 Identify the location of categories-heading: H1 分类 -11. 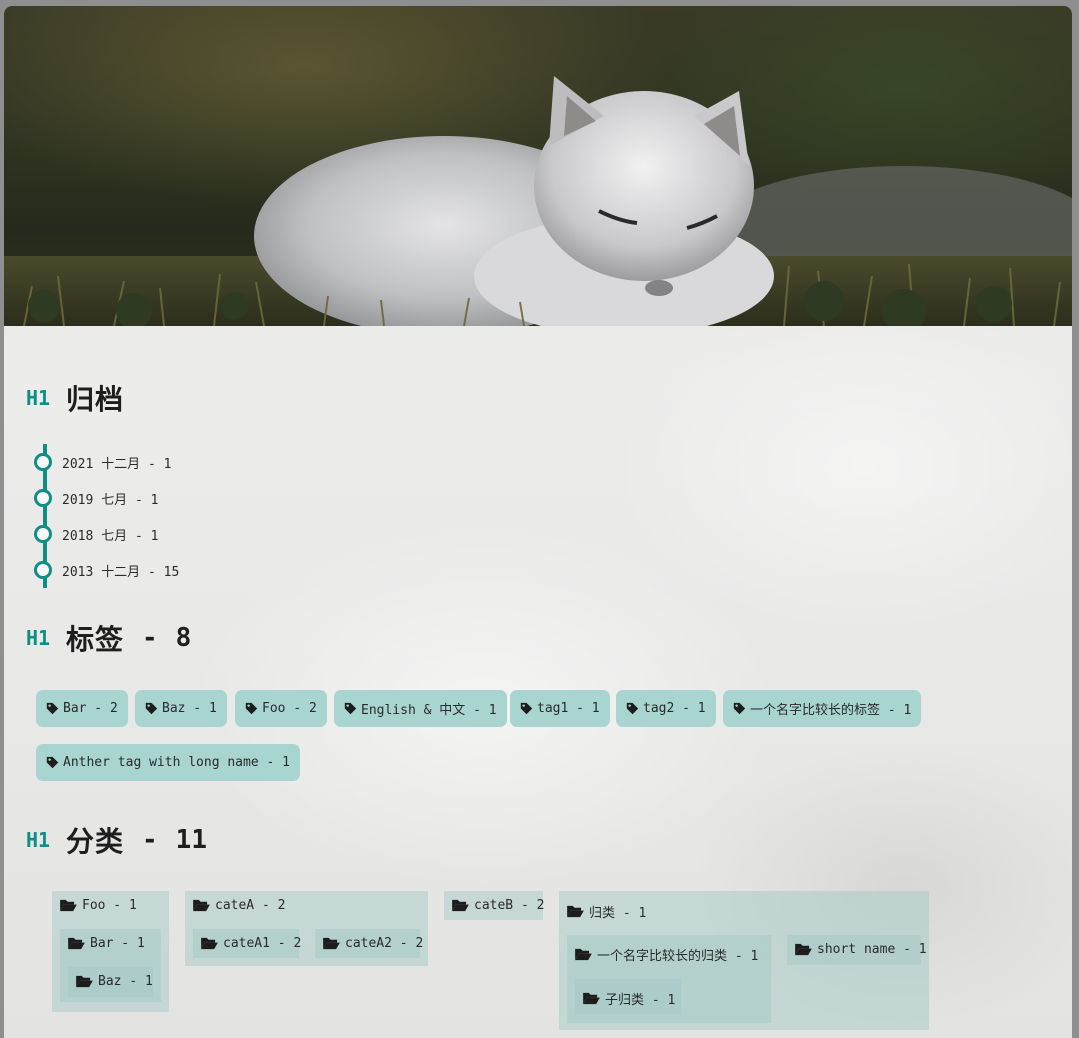
(116, 840).